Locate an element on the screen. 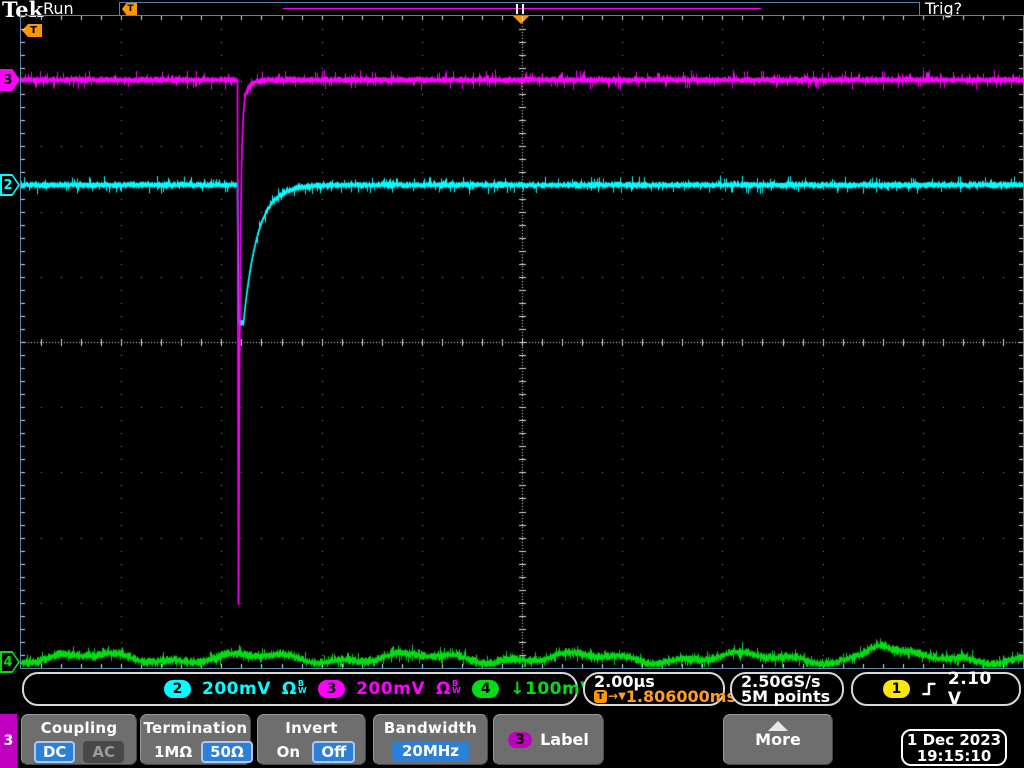  ch2-badge: 2 is located at coordinates (177, 689).